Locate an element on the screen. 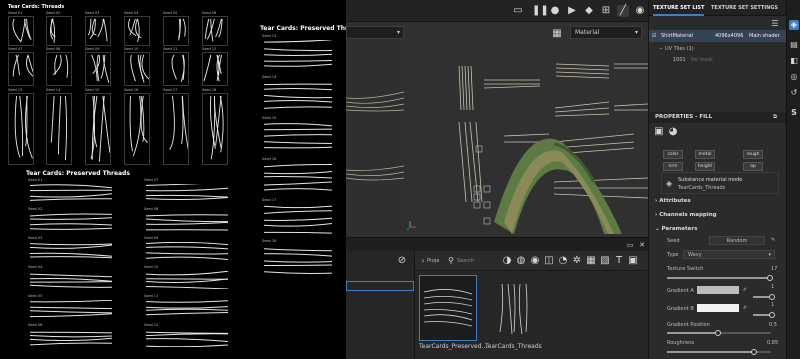 The height and width of the screenshot is (359, 800). texture-set-row: ☑ ShirtMaterial 4096x4096 Main shader is located at coordinates (718, 36).